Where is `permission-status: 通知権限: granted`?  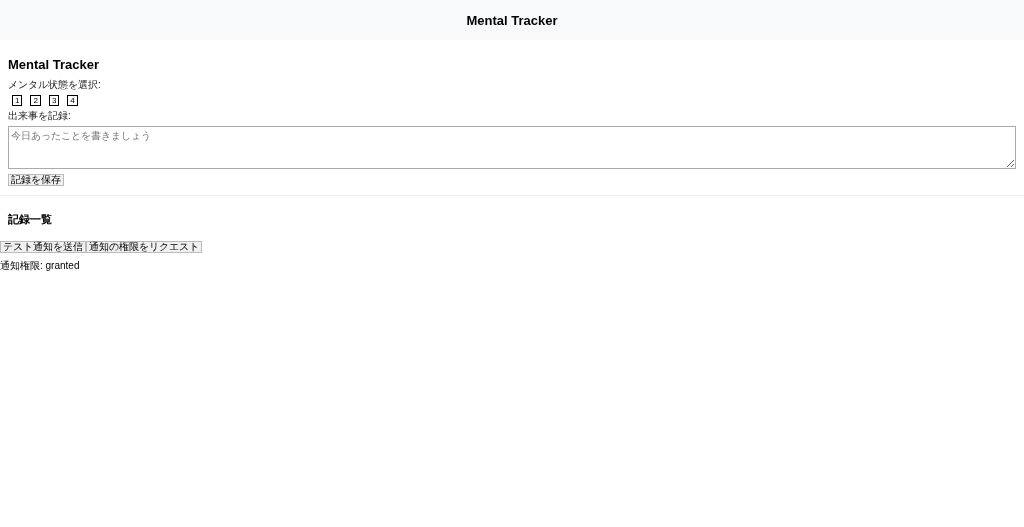
permission-status: 通知権限: granted is located at coordinates (40, 266).